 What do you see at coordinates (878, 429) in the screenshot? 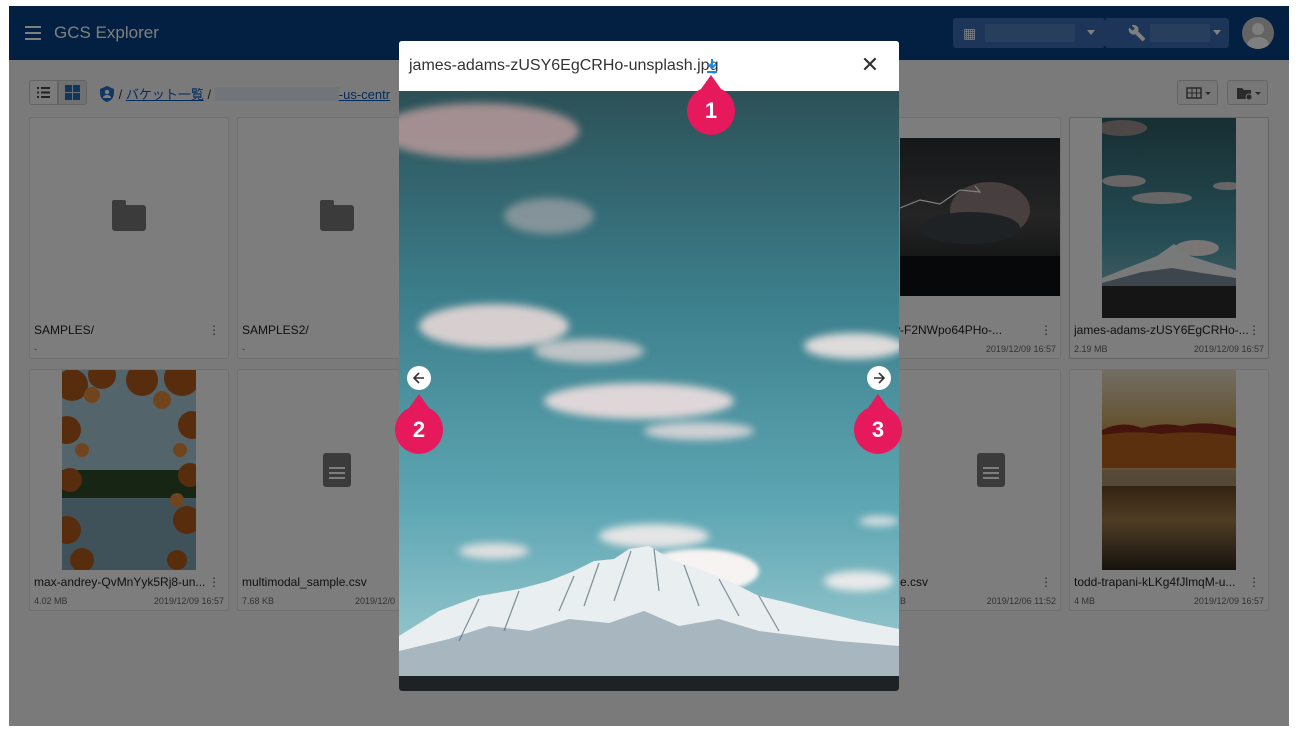
I see `callout-number: 3` at bounding box center [878, 429].